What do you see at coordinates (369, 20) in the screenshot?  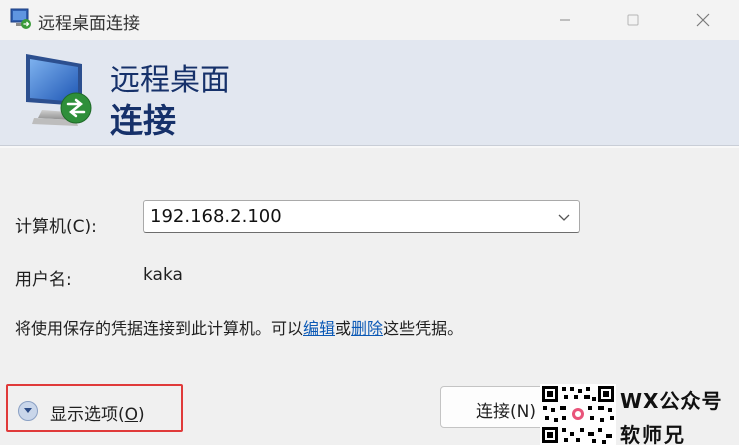 I see `title-bar: 远程桌面连接` at bounding box center [369, 20].